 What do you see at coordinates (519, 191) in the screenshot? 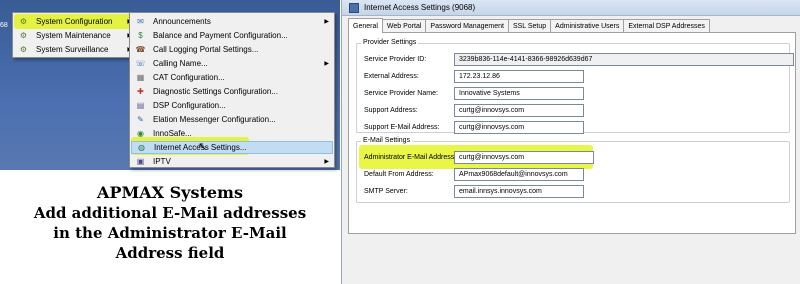
I see `smtp-server-input: email.innsys.innovsys.com` at bounding box center [519, 191].